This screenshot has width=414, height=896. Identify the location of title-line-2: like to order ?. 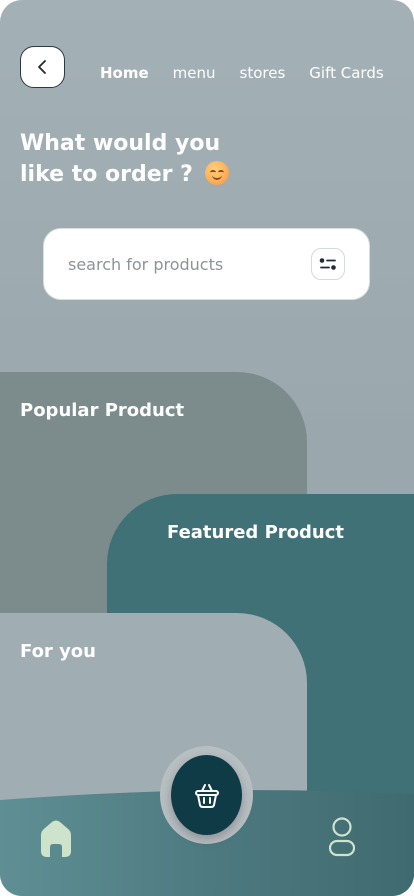
(106, 174).